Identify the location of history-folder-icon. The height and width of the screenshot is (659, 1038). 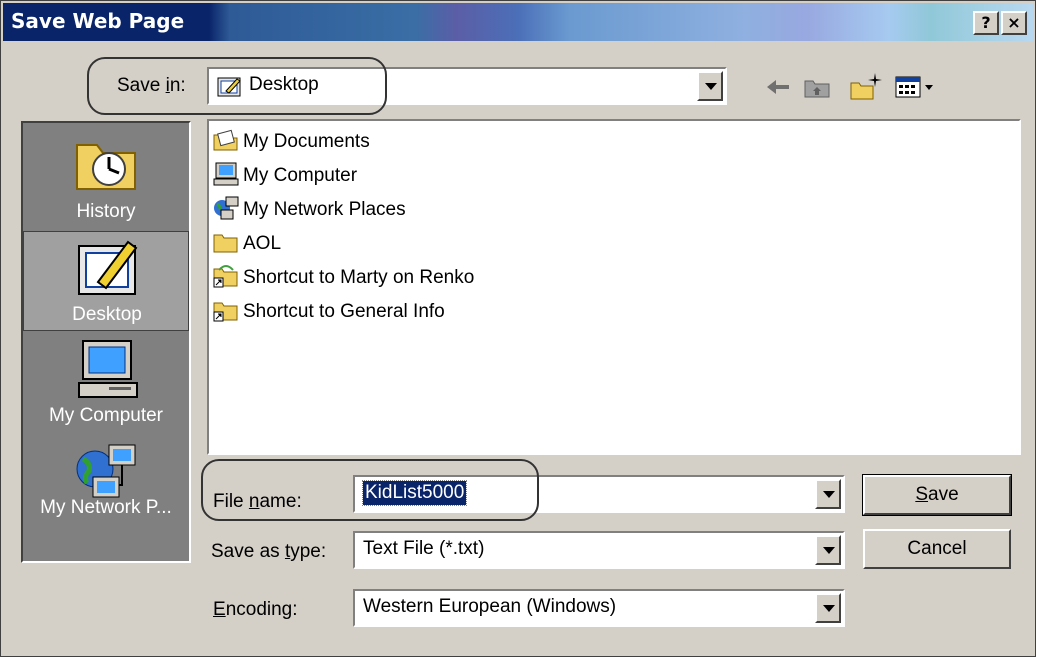
(106, 166).